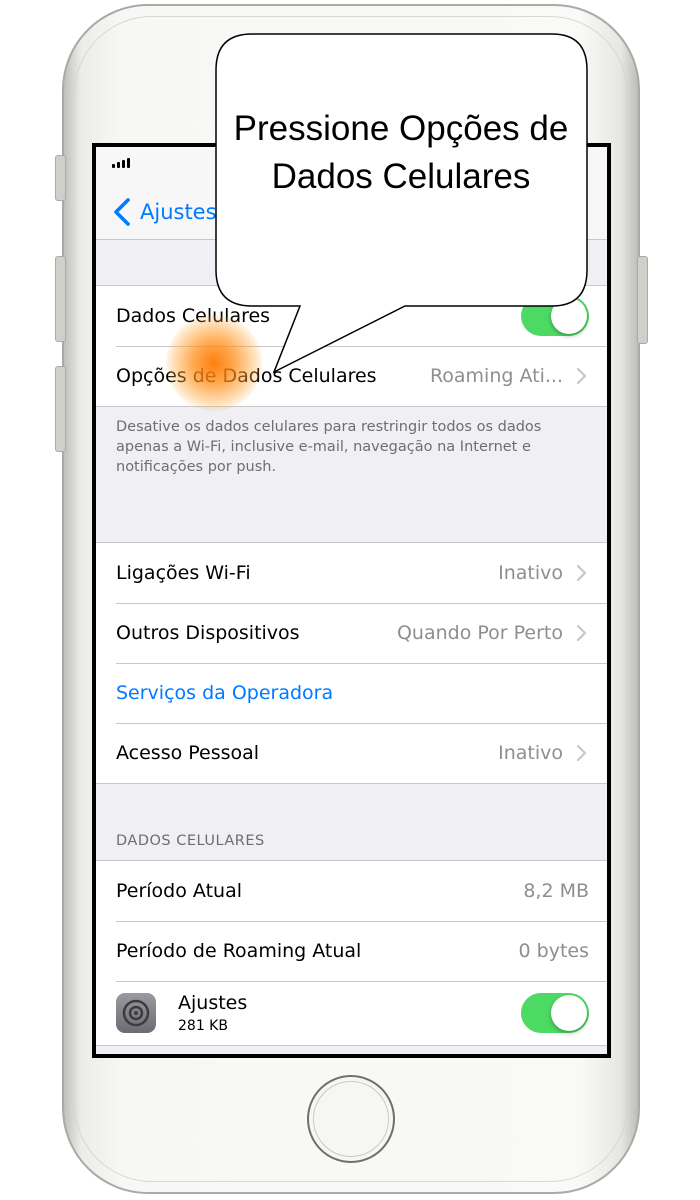 The image size is (700, 1200). What do you see at coordinates (246, 376) in the screenshot?
I see `cellular-data-options-label: Opções de Dados Celulares` at bounding box center [246, 376].